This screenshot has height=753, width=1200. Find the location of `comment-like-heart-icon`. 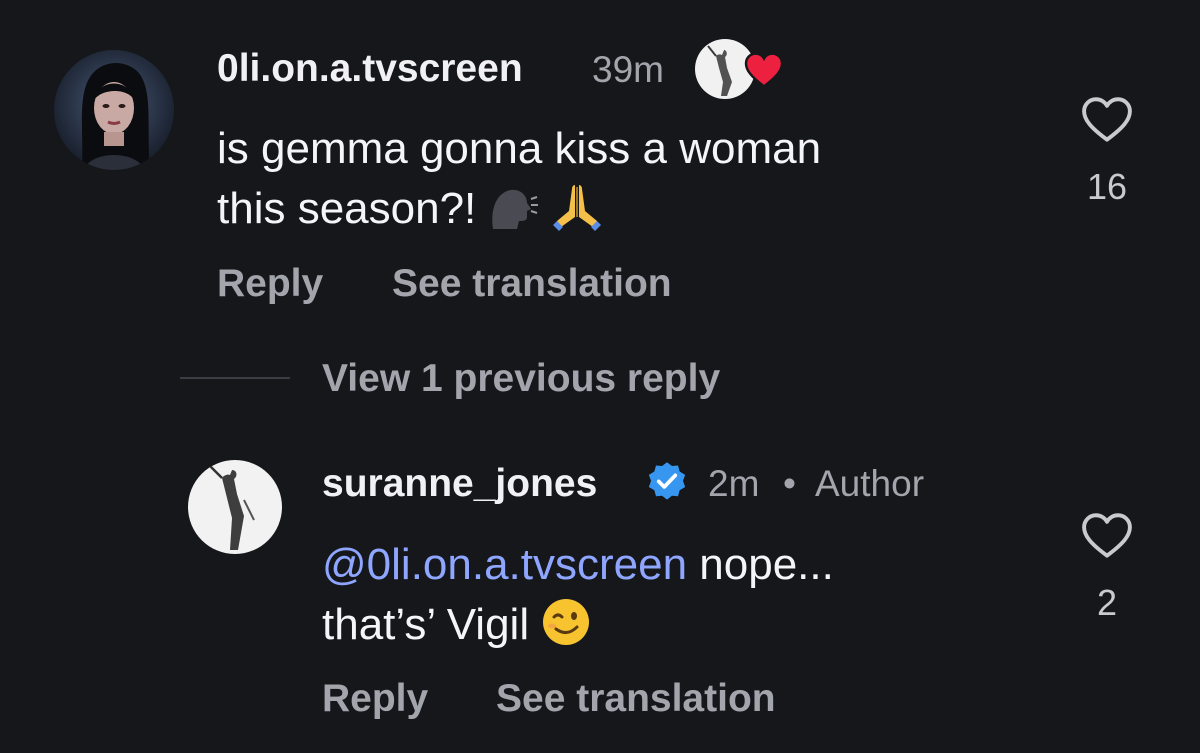

comment-like-heart-icon is located at coordinates (1107, 120).